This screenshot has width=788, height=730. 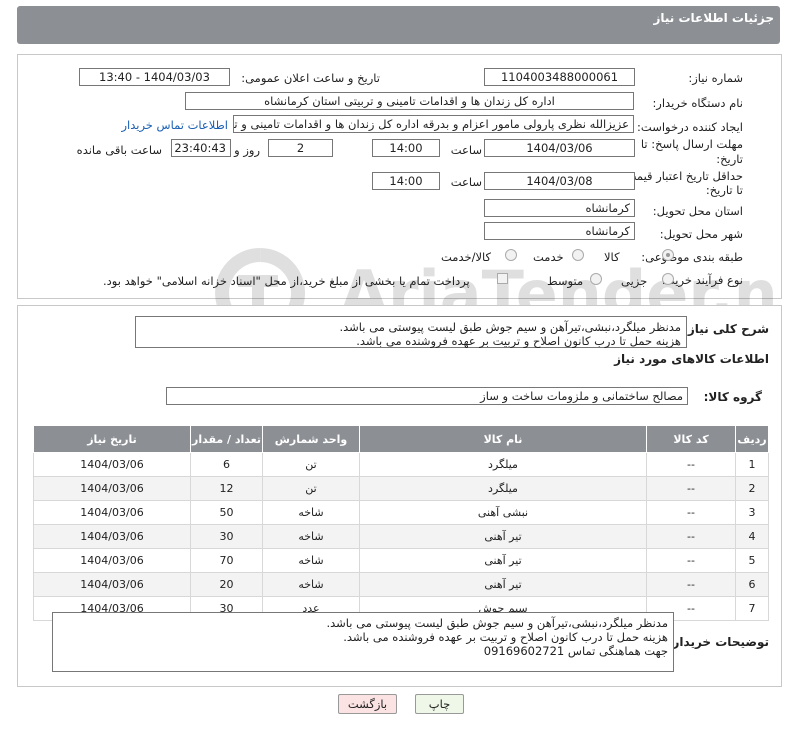 I want to click on col-item-code: کد کالا, so click(x=691, y=439).